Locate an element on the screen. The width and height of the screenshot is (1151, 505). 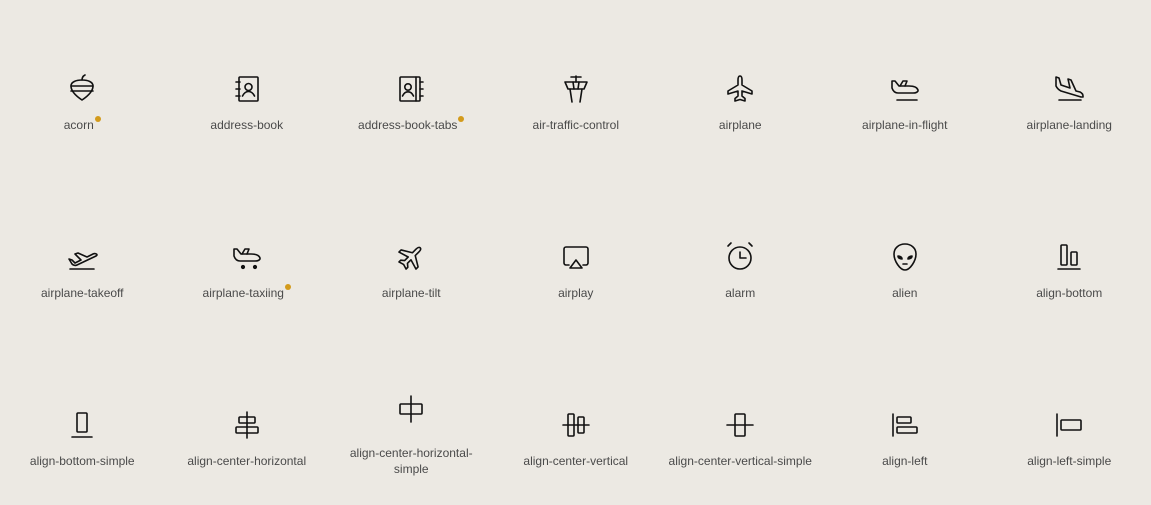
alien-icon is located at coordinates (905, 257).